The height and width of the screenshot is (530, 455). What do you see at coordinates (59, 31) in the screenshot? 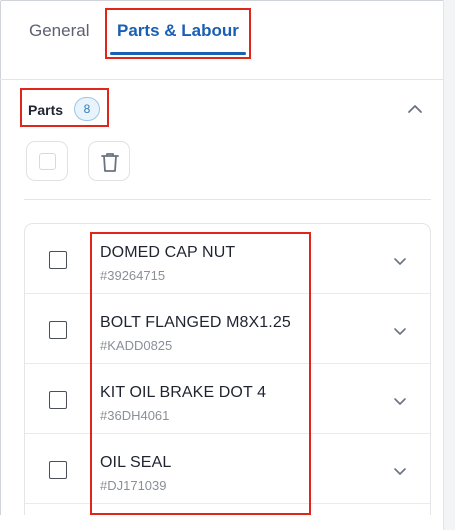
I see `tab-general: General` at bounding box center [59, 31].